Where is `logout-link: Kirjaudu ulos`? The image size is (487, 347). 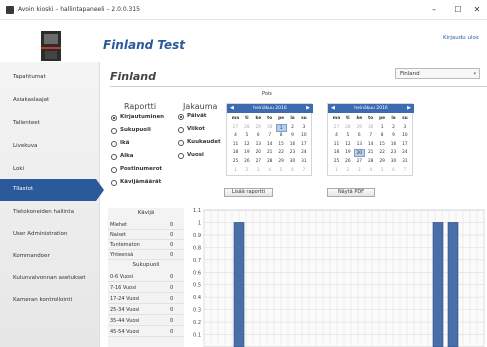
logout-link: Kirjaudu ulos is located at coordinates (461, 38).